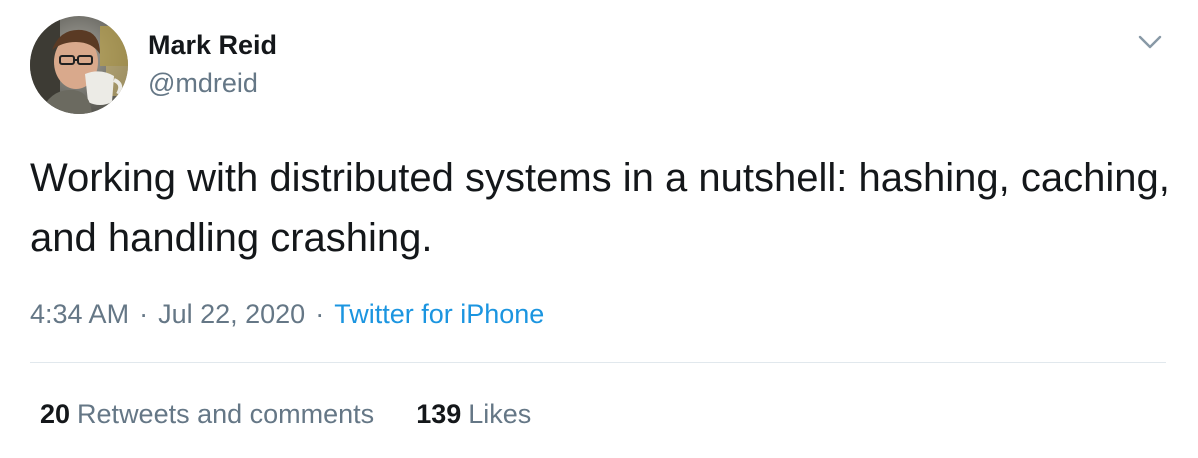 Image resolution: width=1198 pixels, height=458 pixels. I want to click on retweets-stat: 20 Retweets and comments, so click(207, 414).